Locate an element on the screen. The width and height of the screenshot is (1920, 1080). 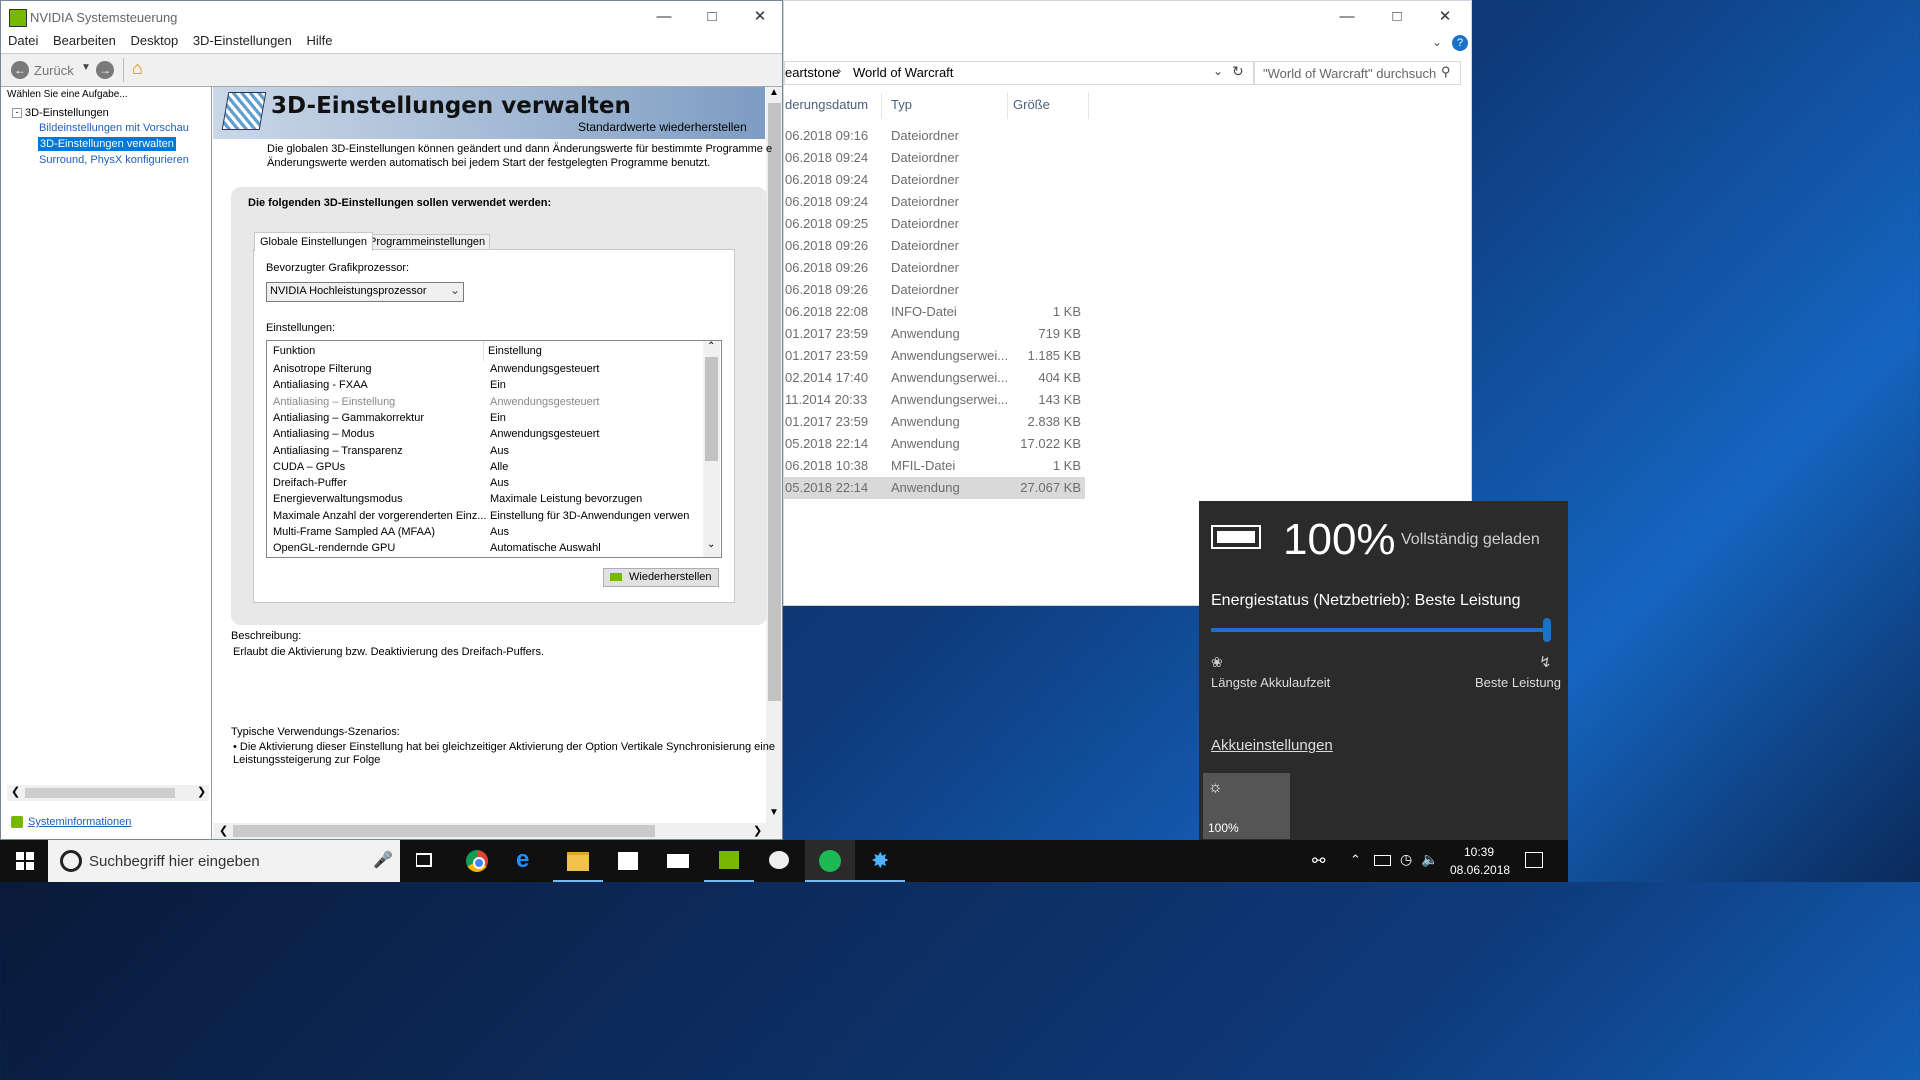
setting-row: Anisotrope Filterung Anwendungsgesteuert is located at coordinates (436, 369).